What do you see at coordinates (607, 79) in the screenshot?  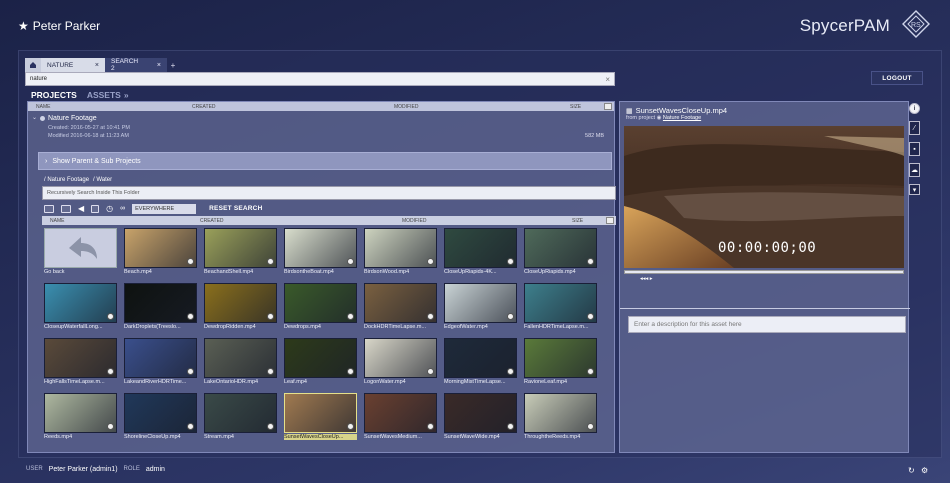 I see `clear-search-icon: ×` at bounding box center [607, 79].